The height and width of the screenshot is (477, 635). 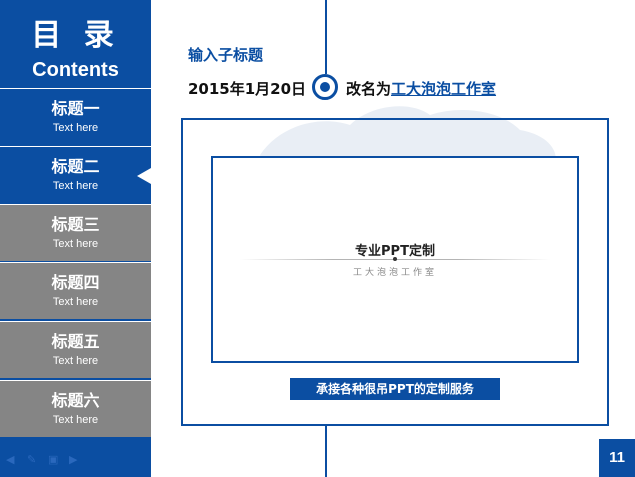 I want to click on subtitle: 输入子标题, so click(x=226, y=55).